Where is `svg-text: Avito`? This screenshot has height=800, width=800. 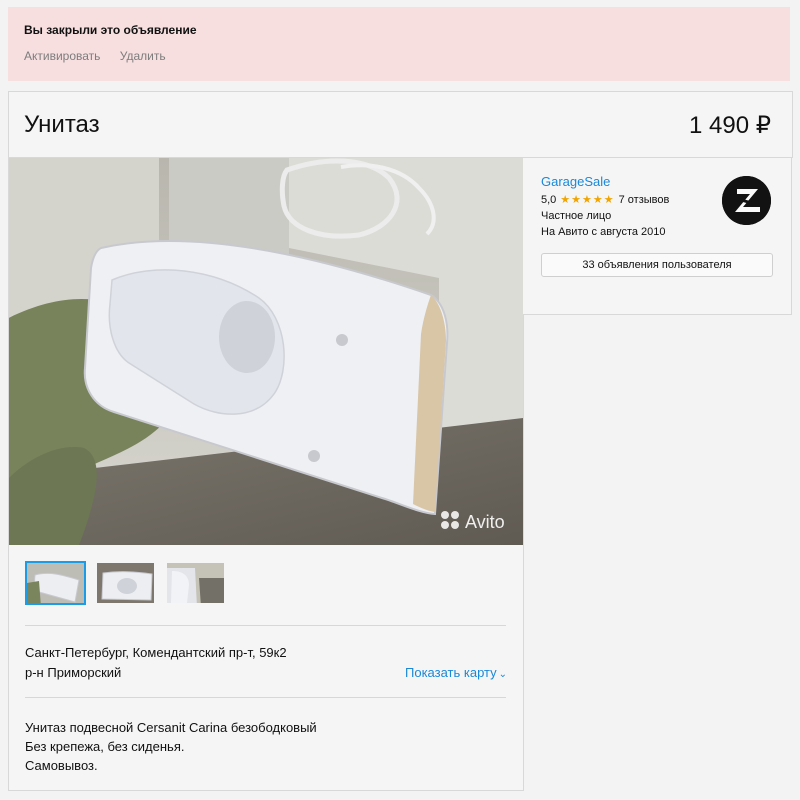
svg-text: Avito is located at coordinates (485, 522).